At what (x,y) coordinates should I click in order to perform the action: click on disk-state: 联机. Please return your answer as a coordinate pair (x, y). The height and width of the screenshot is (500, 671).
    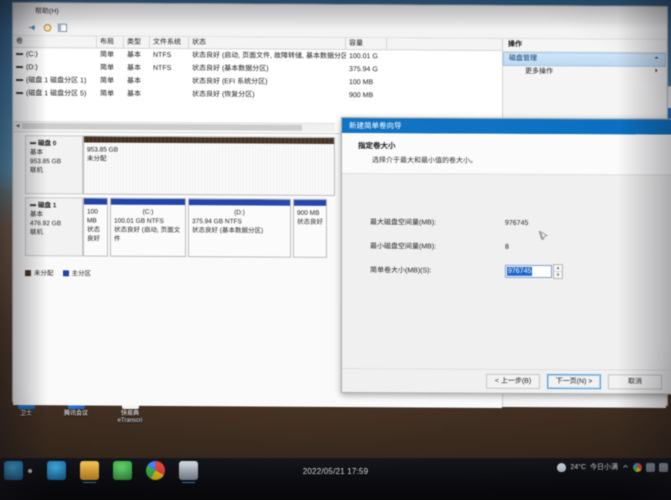
    Looking at the image, I should click on (36, 171).